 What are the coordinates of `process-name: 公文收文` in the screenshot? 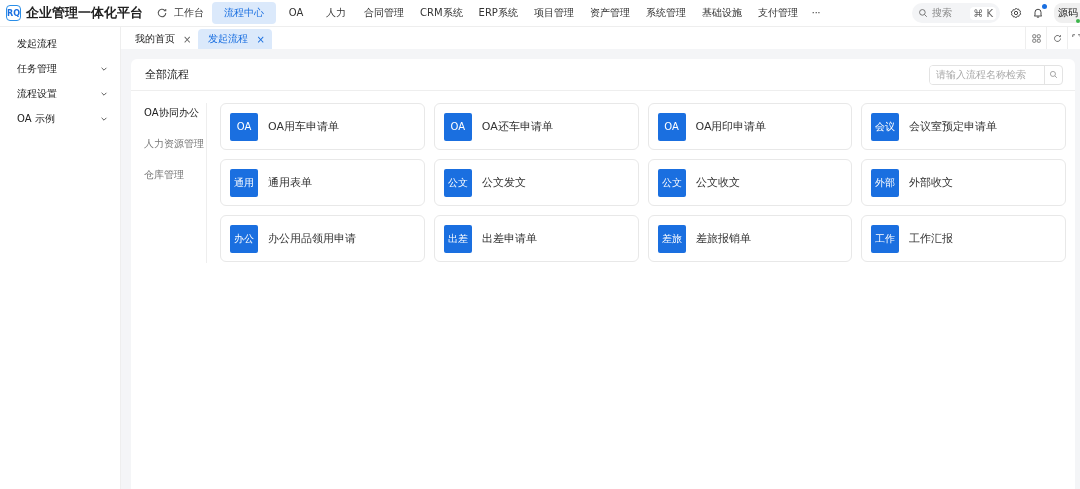 It's located at (717, 182).